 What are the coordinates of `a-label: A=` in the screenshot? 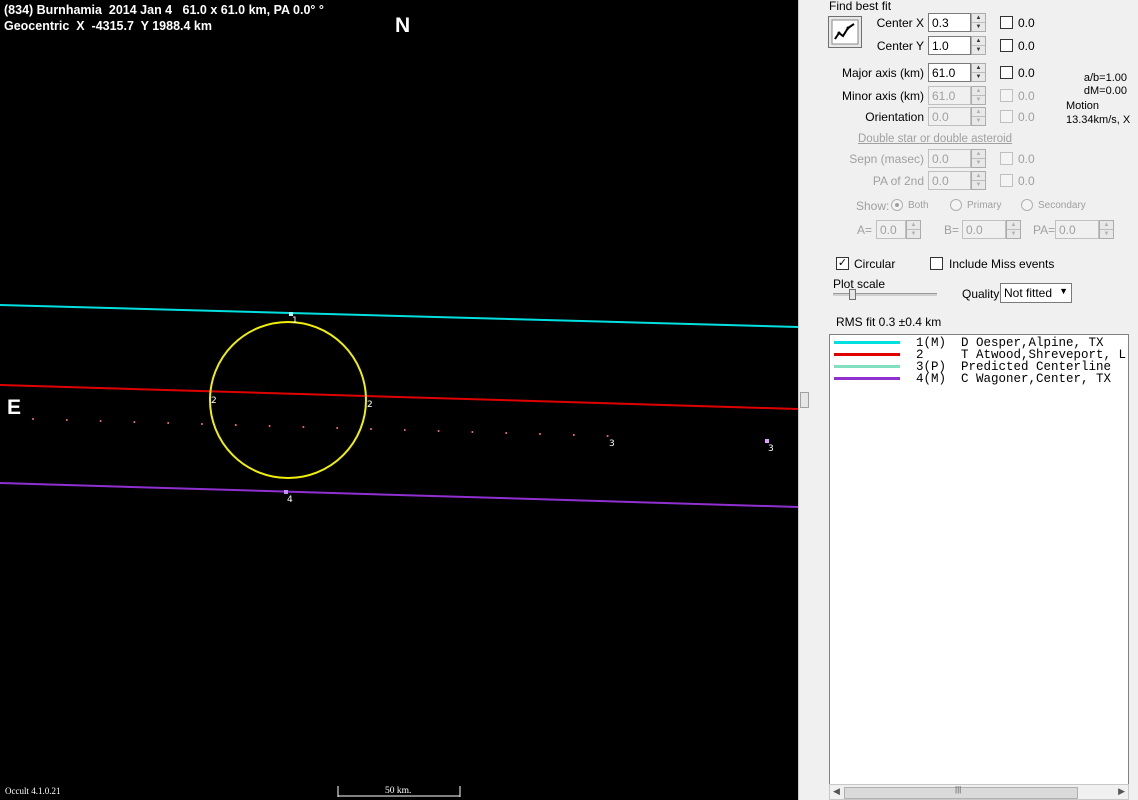 It's located at (865, 230).